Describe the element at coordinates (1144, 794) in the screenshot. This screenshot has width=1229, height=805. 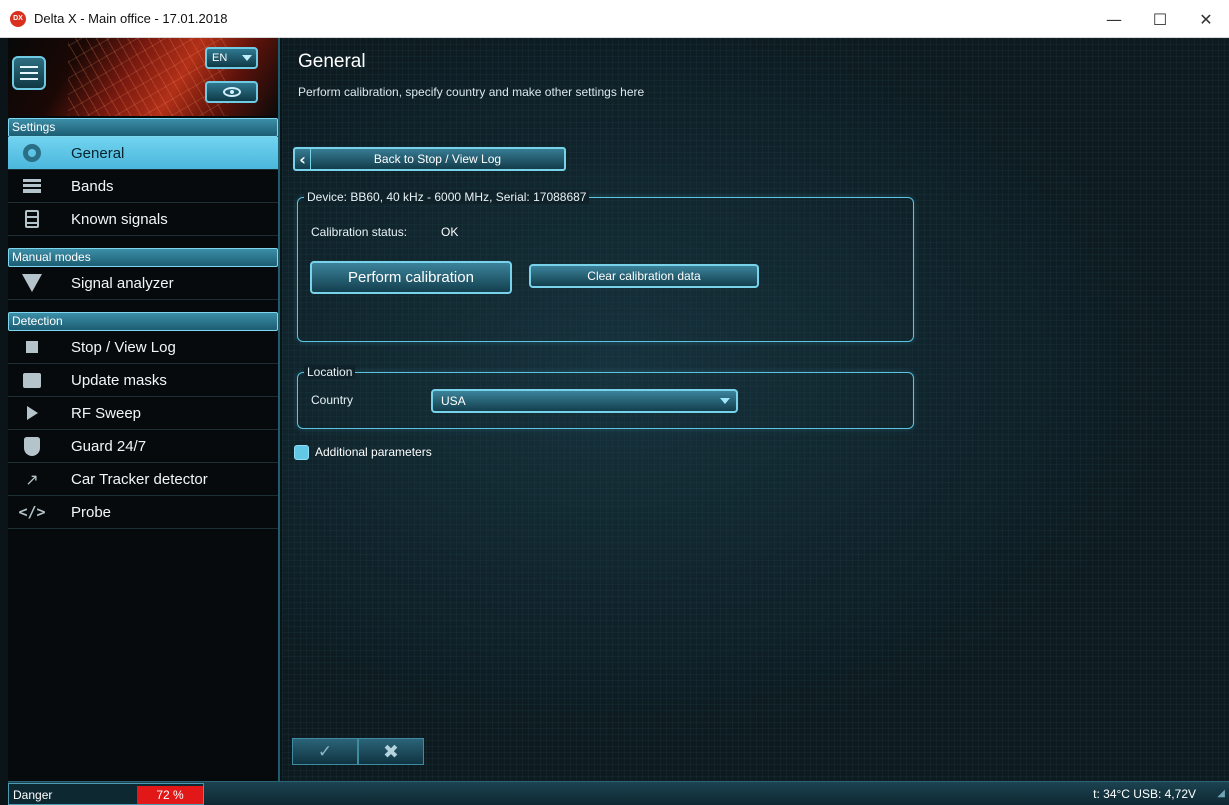
I see `device-status-text: t: 34°C USB: 4,72V` at that location.